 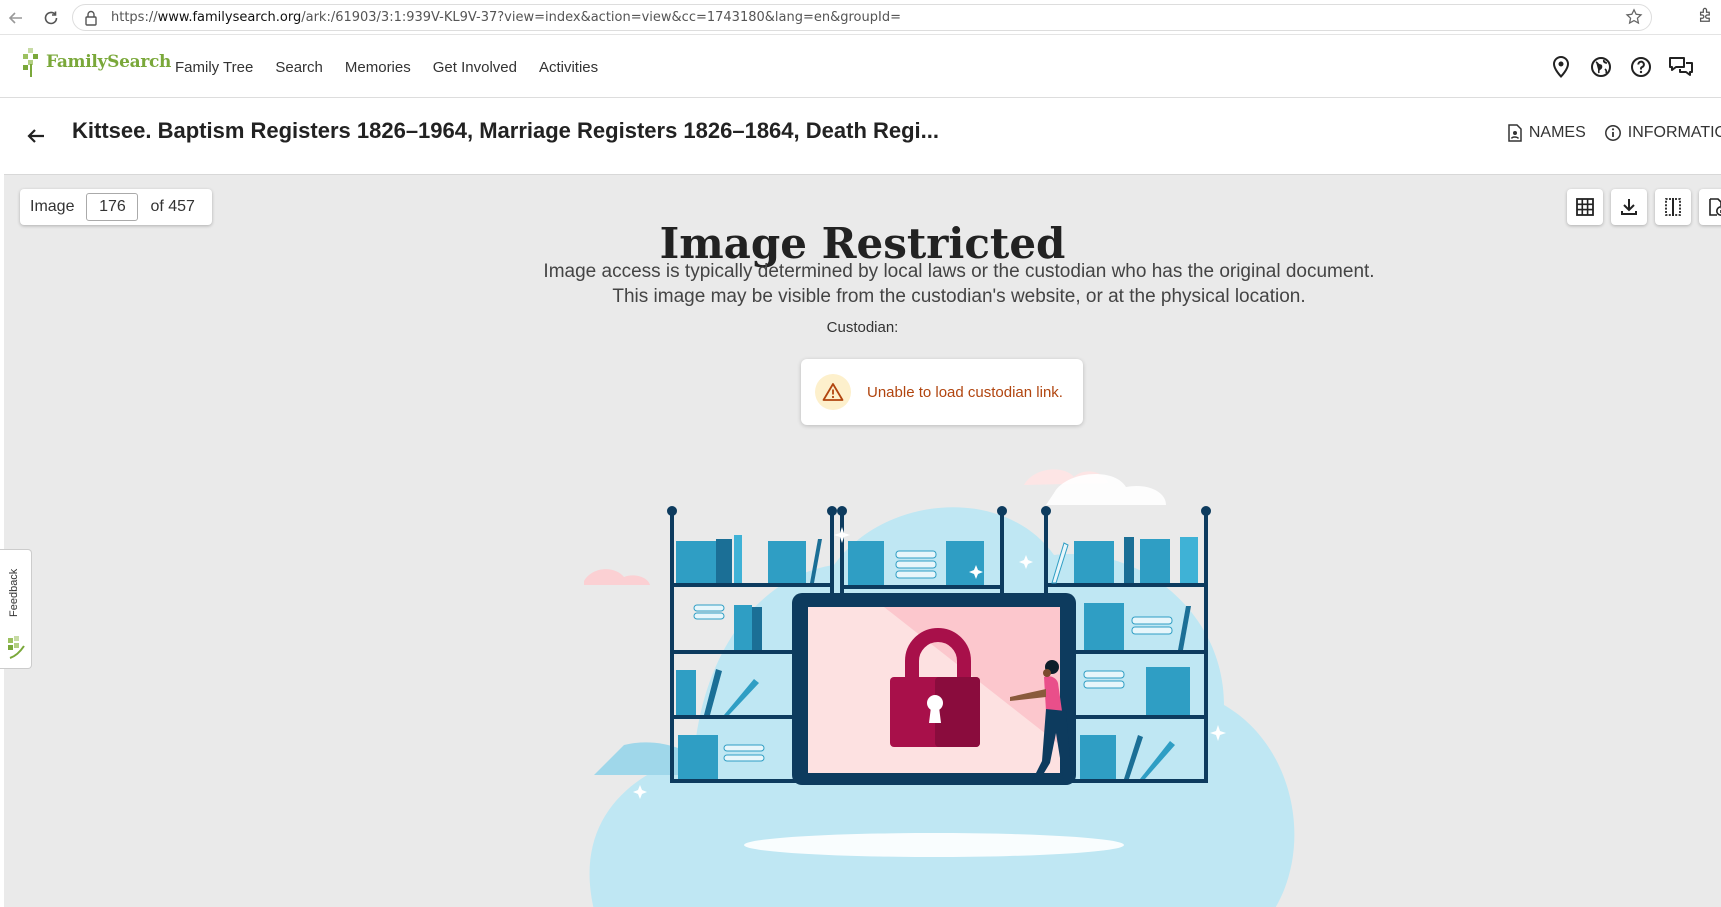 What do you see at coordinates (109, 62) in the screenshot?
I see `logo-text: FamilySearch` at bounding box center [109, 62].